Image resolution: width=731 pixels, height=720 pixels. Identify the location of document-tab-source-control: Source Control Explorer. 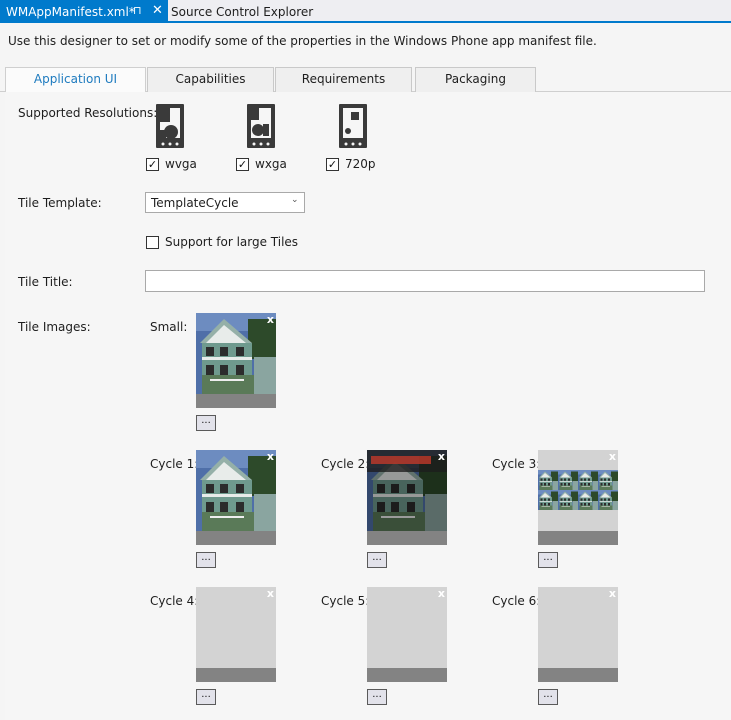
(254, 10).